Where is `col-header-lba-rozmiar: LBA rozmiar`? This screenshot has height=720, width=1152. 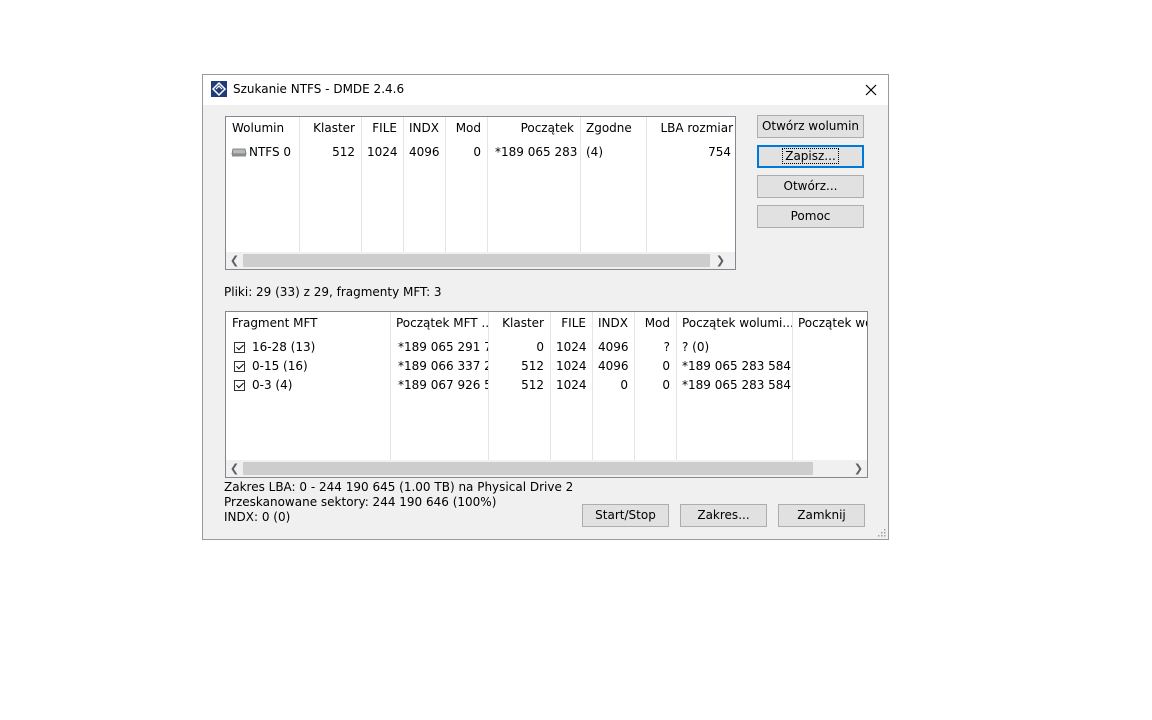
col-header-lba-rozmiar: LBA rozmiar is located at coordinates (690, 128).